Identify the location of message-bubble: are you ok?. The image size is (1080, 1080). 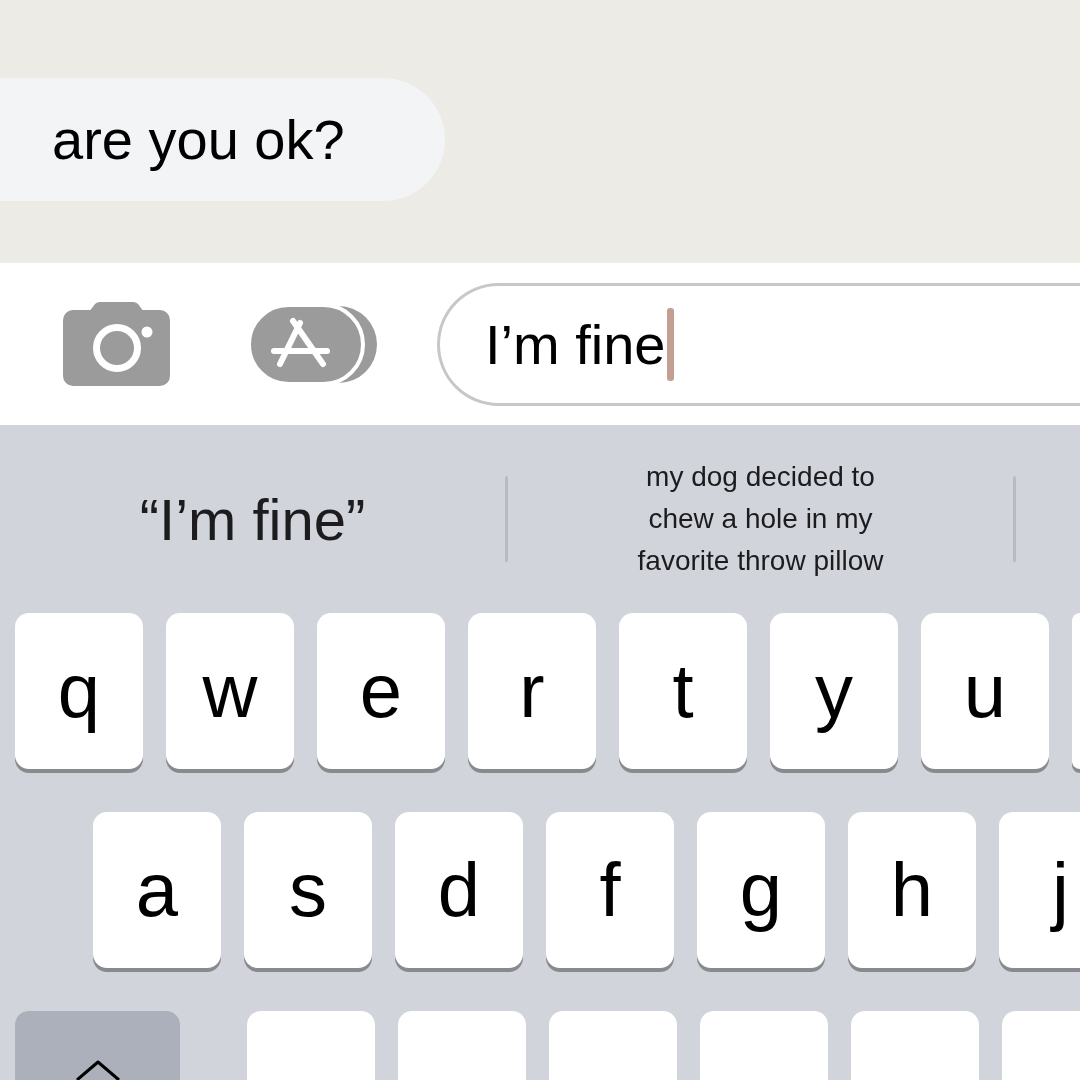
(222, 139).